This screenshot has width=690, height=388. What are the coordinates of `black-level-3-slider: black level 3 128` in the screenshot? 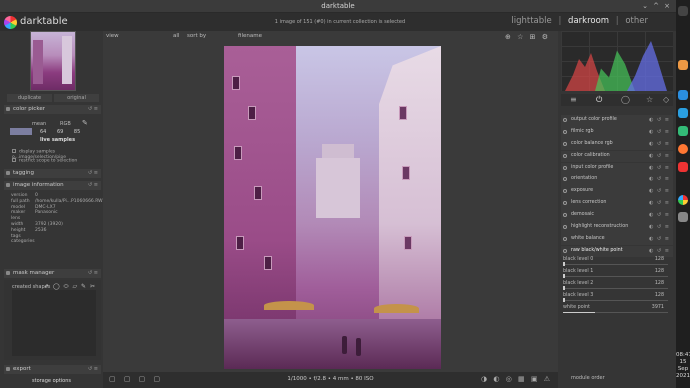 It's located at (615, 297).